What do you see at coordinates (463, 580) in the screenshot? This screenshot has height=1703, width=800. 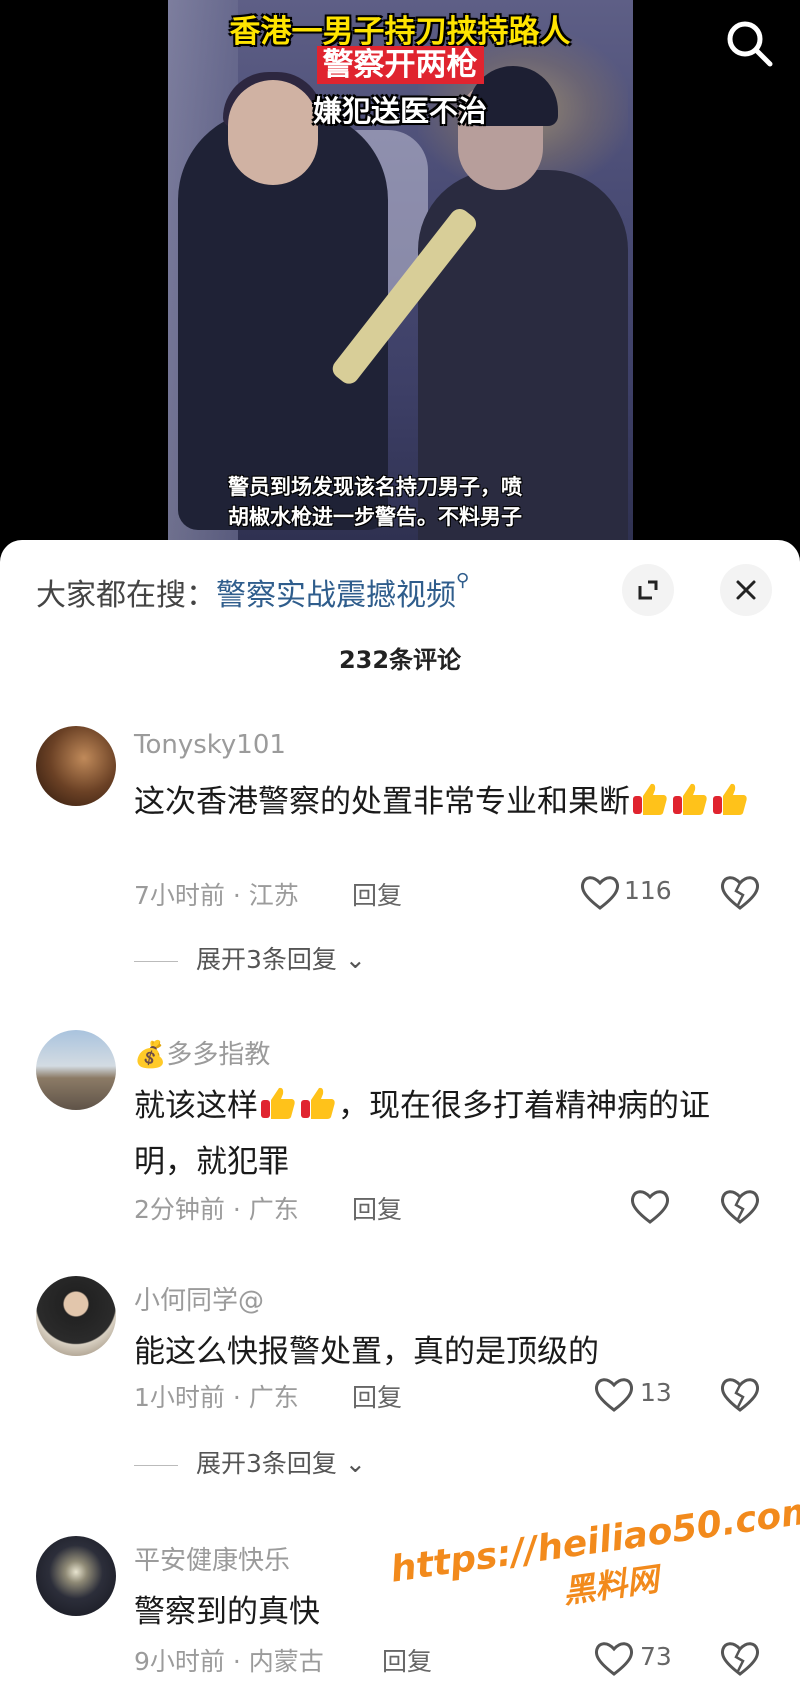 I see `small-search-icon: ⚲` at bounding box center [463, 580].